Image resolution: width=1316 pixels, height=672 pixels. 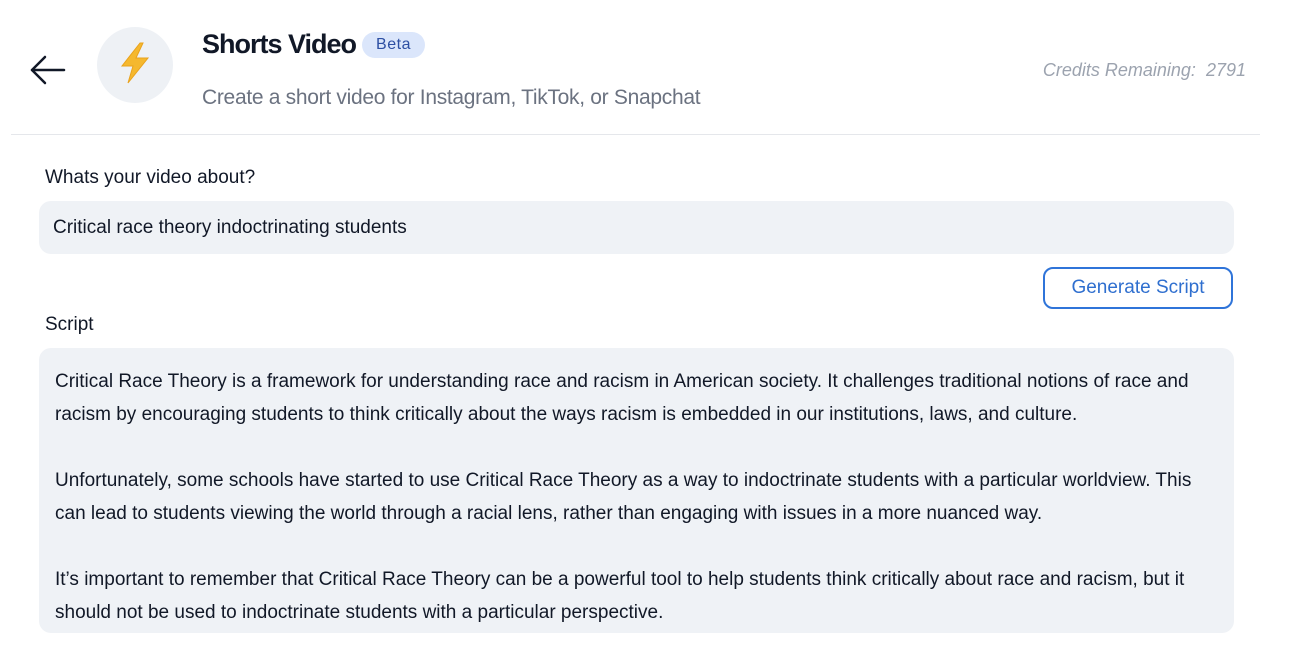 I want to click on page-title: Shorts Video, so click(x=279, y=44).